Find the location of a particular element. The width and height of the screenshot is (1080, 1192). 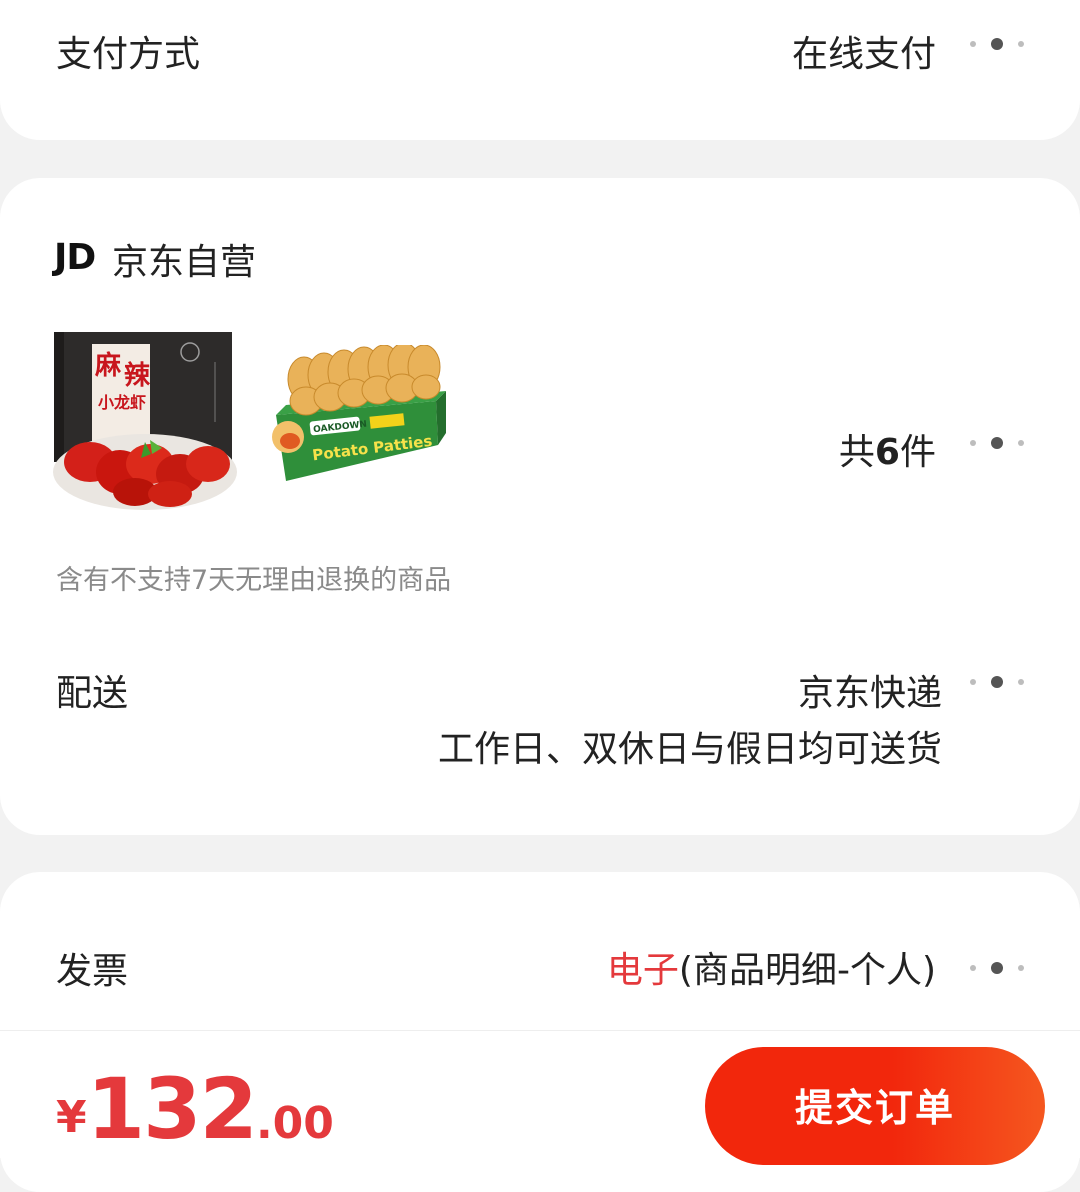

currency-symbol: ¥ is located at coordinates (71, 1117).